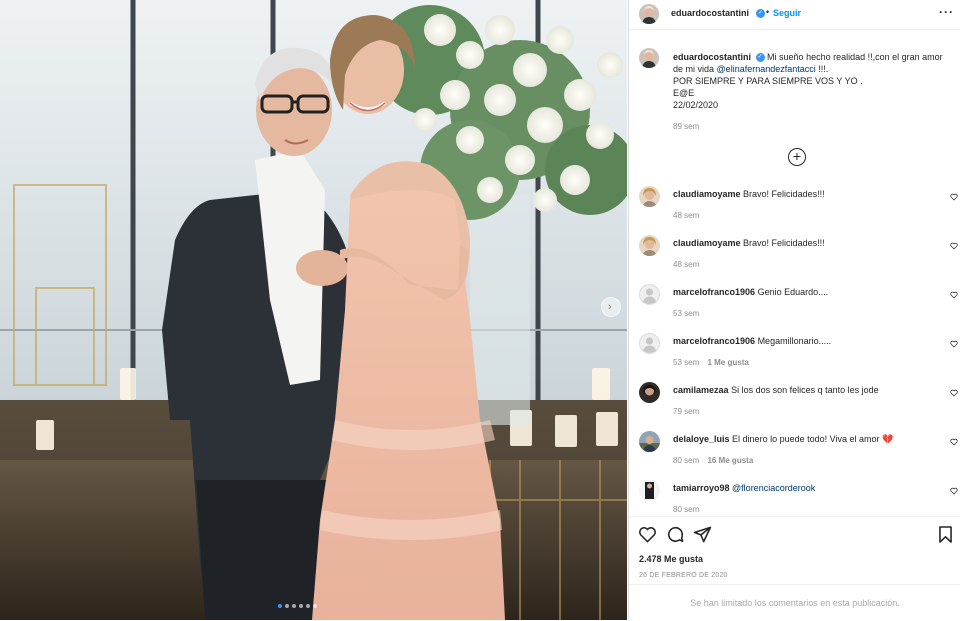 The height and width of the screenshot is (621, 960). I want to click on bookmark-icon, so click(945, 534).